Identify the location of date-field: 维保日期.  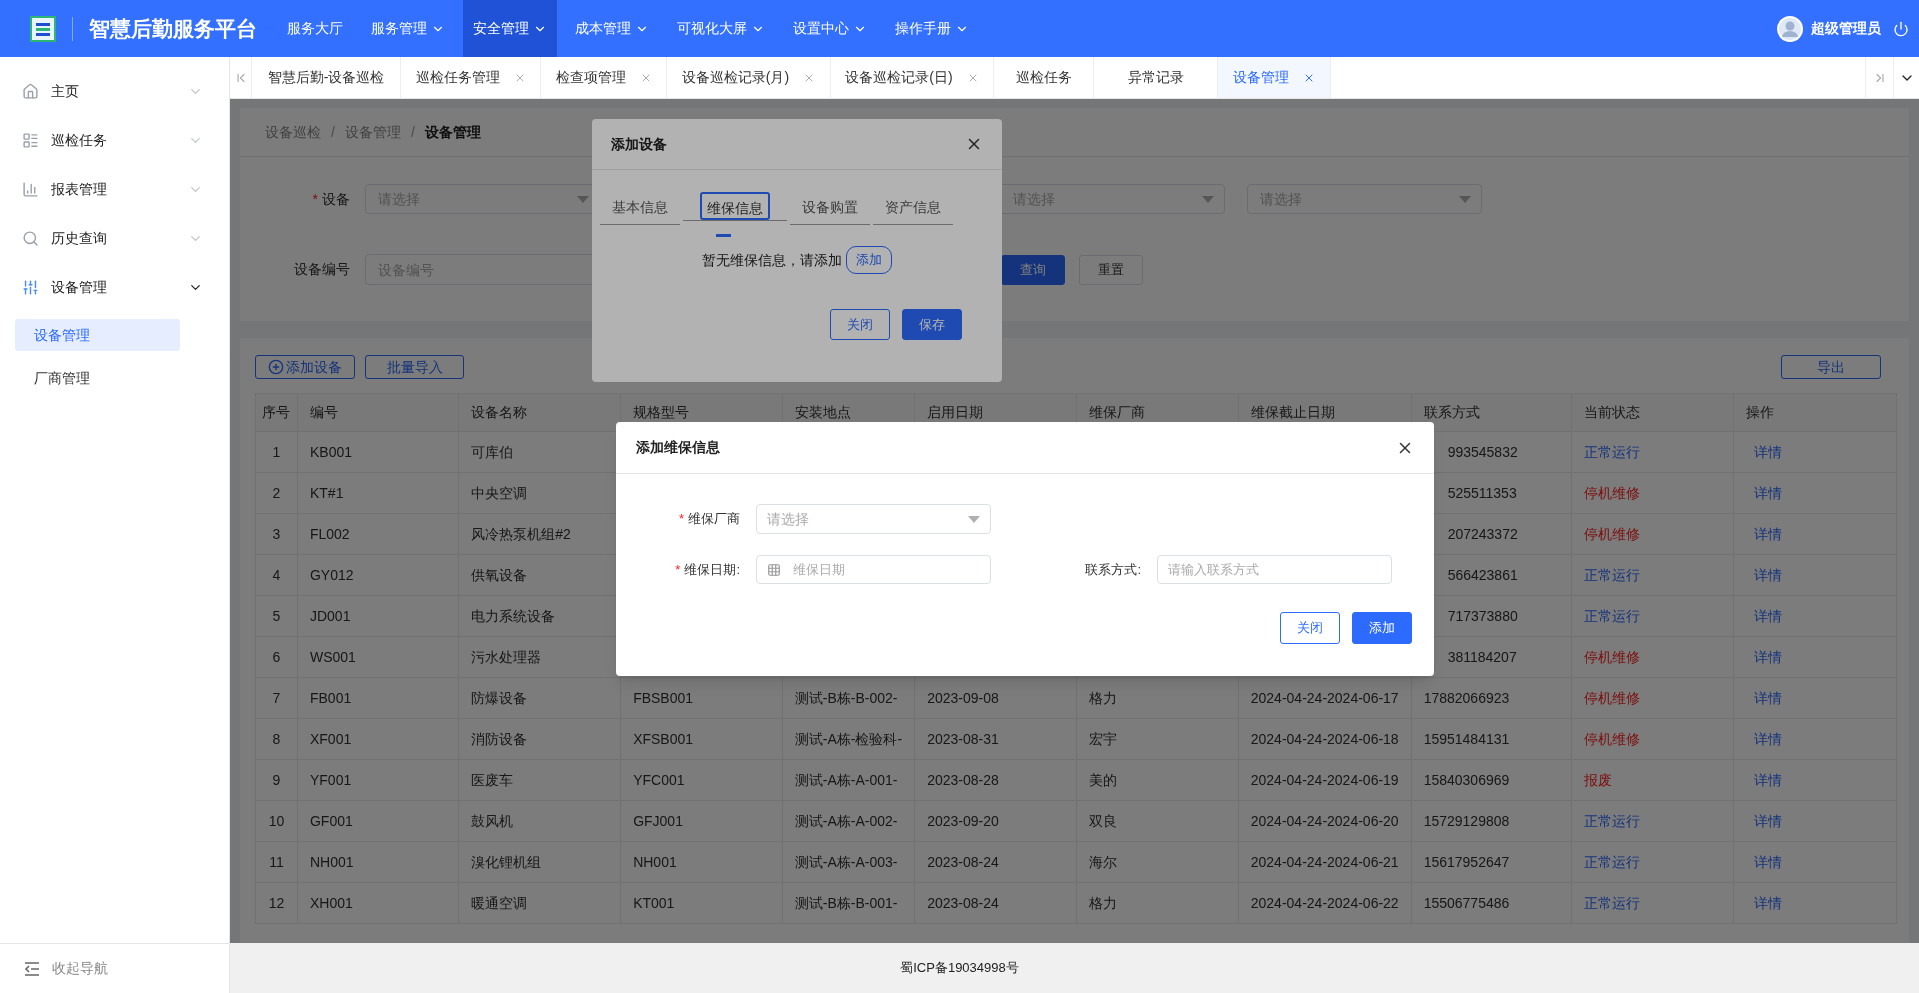
(873, 569).